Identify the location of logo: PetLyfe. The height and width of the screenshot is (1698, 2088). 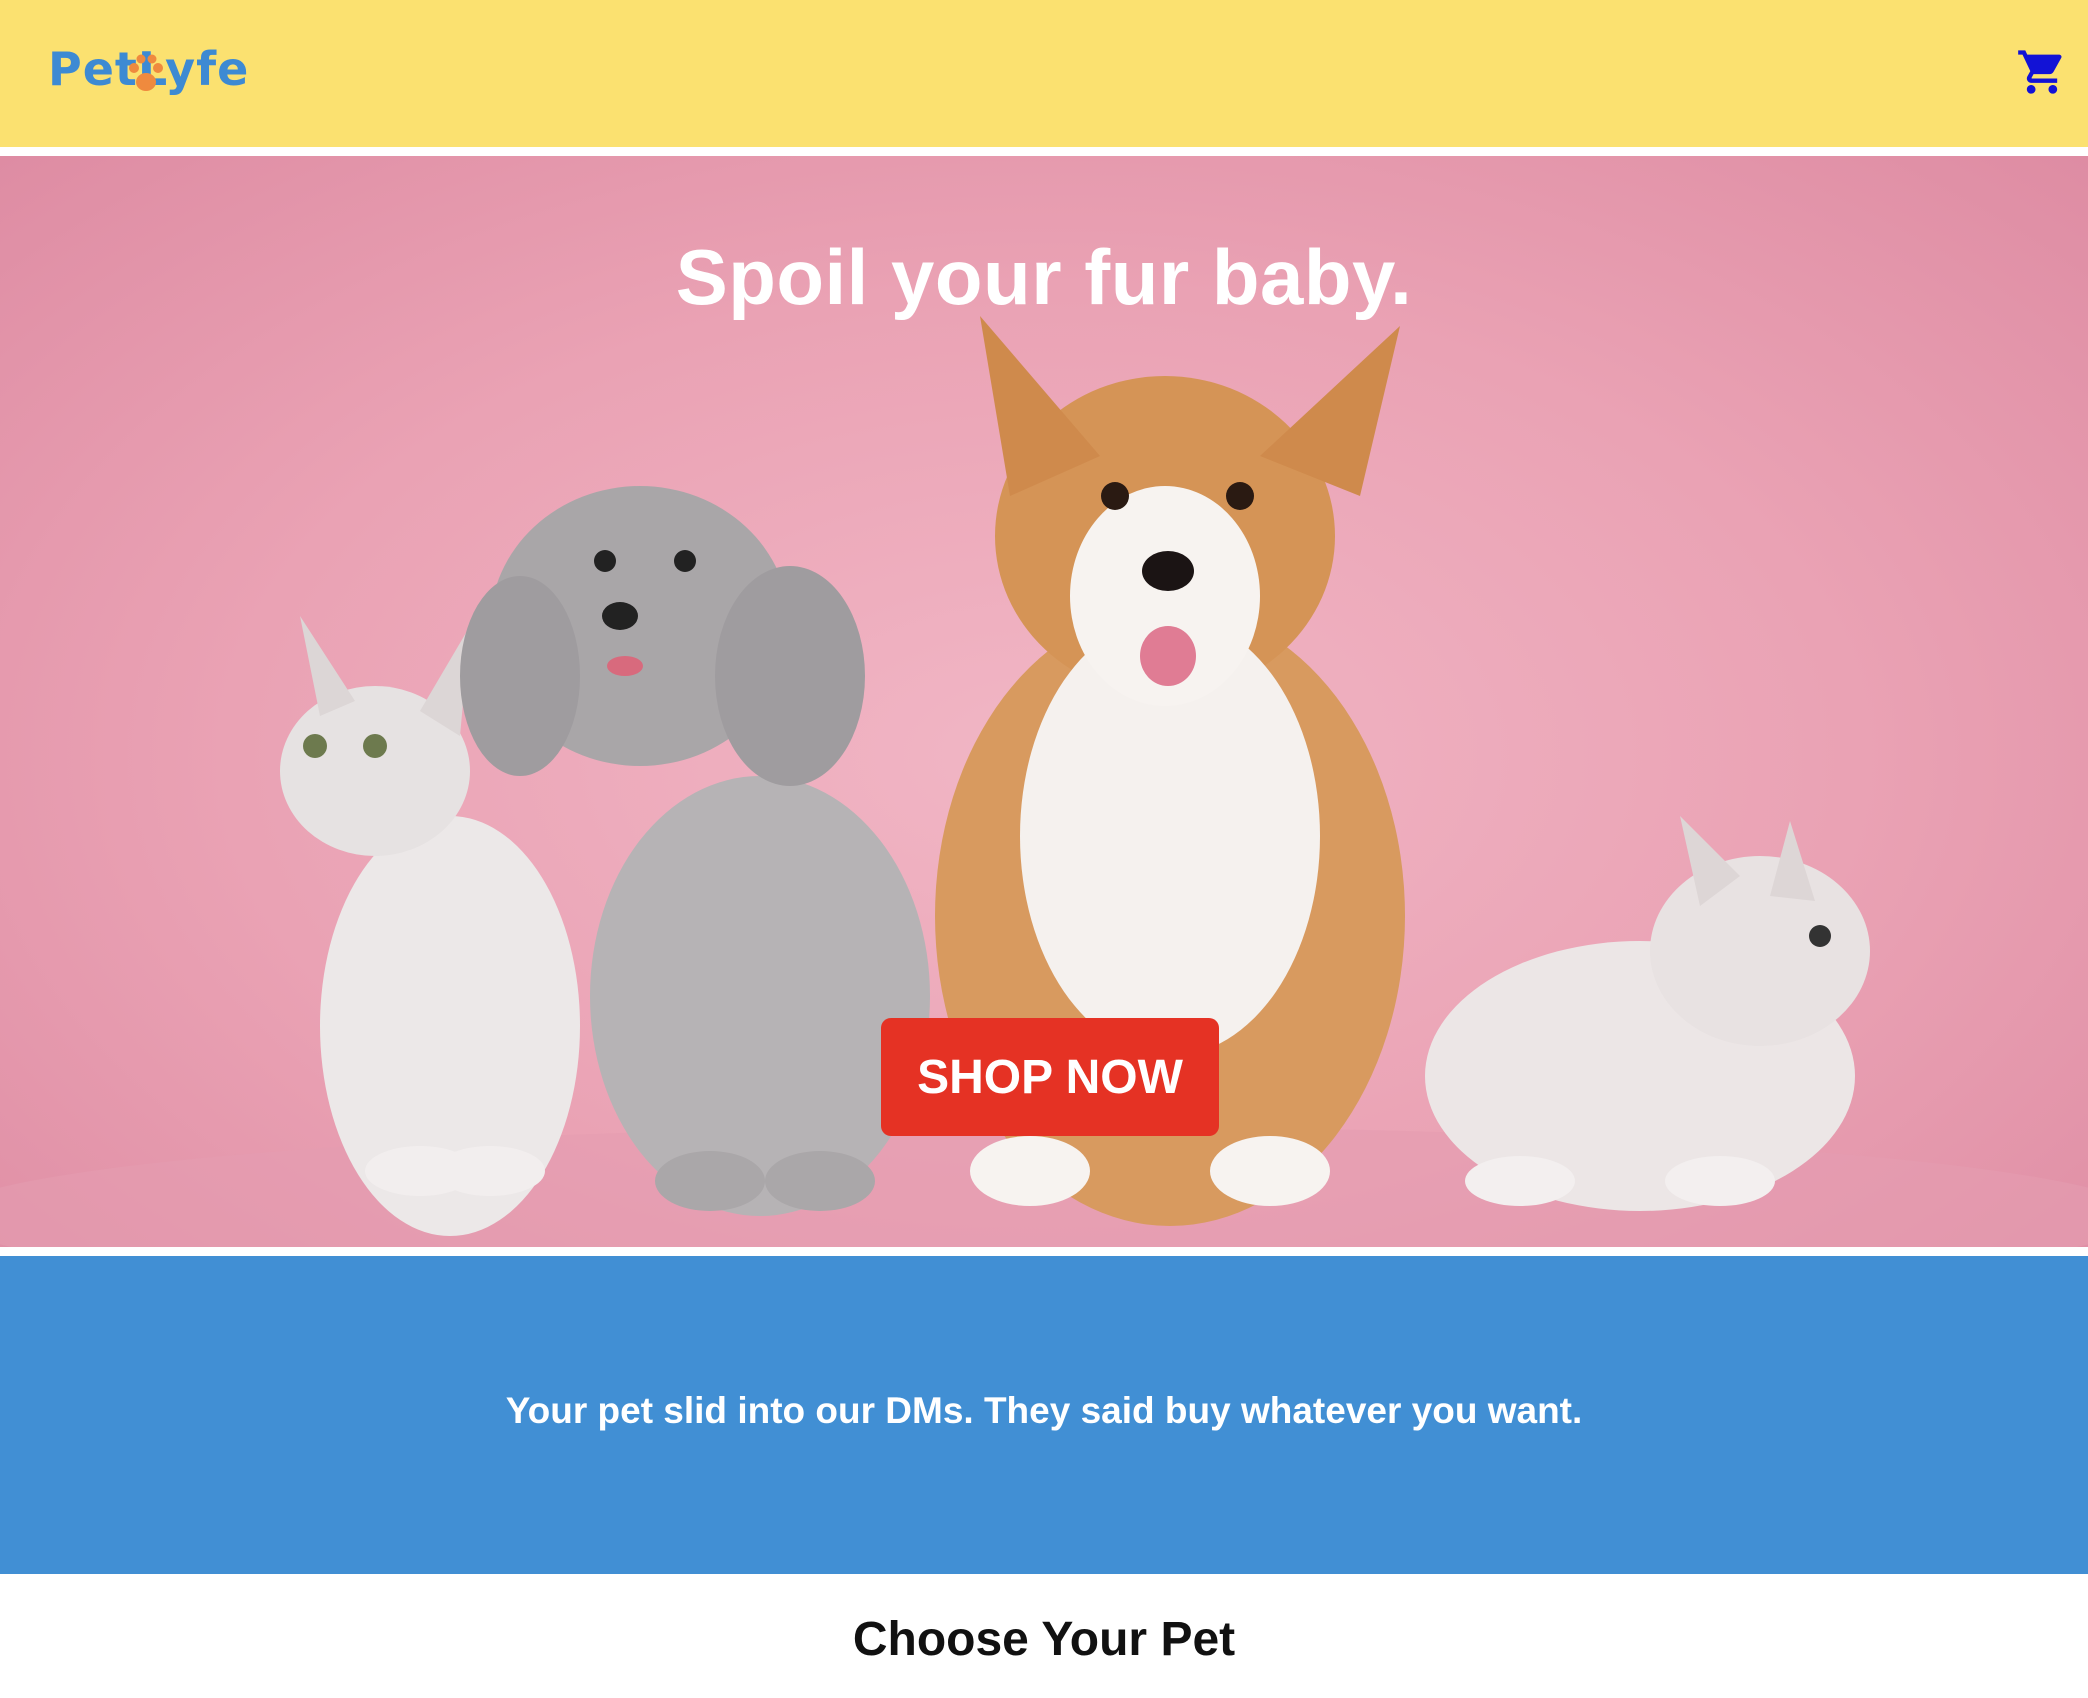
(148, 69).